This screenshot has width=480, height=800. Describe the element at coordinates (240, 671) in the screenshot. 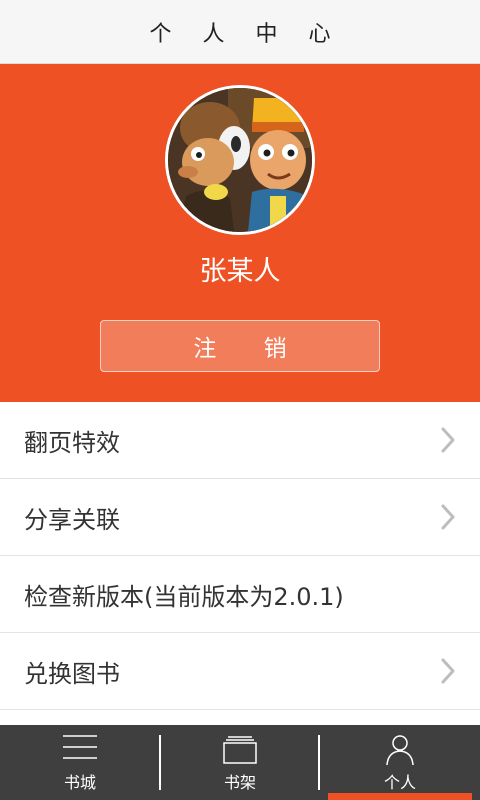

I see `menu-item-redeem-book: 兑换图书` at that location.